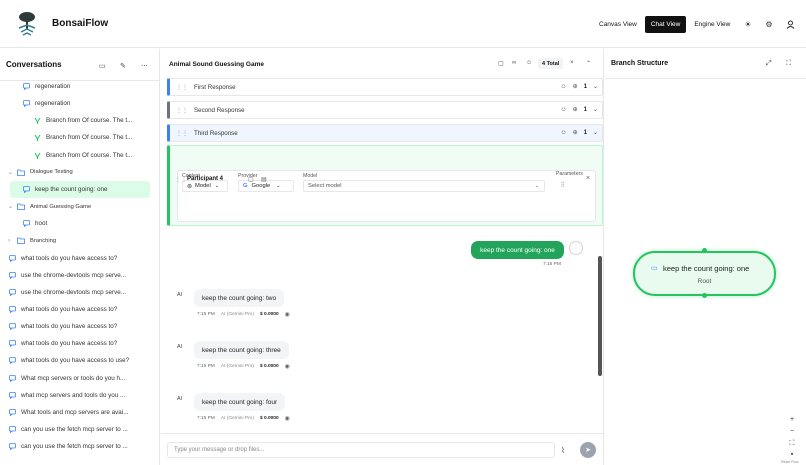 Image resolution: width=806 pixels, height=465 pixels. What do you see at coordinates (77, 240) in the screenshot?
I see `conversation-item: › Branching` at bounding box center [77, 240].